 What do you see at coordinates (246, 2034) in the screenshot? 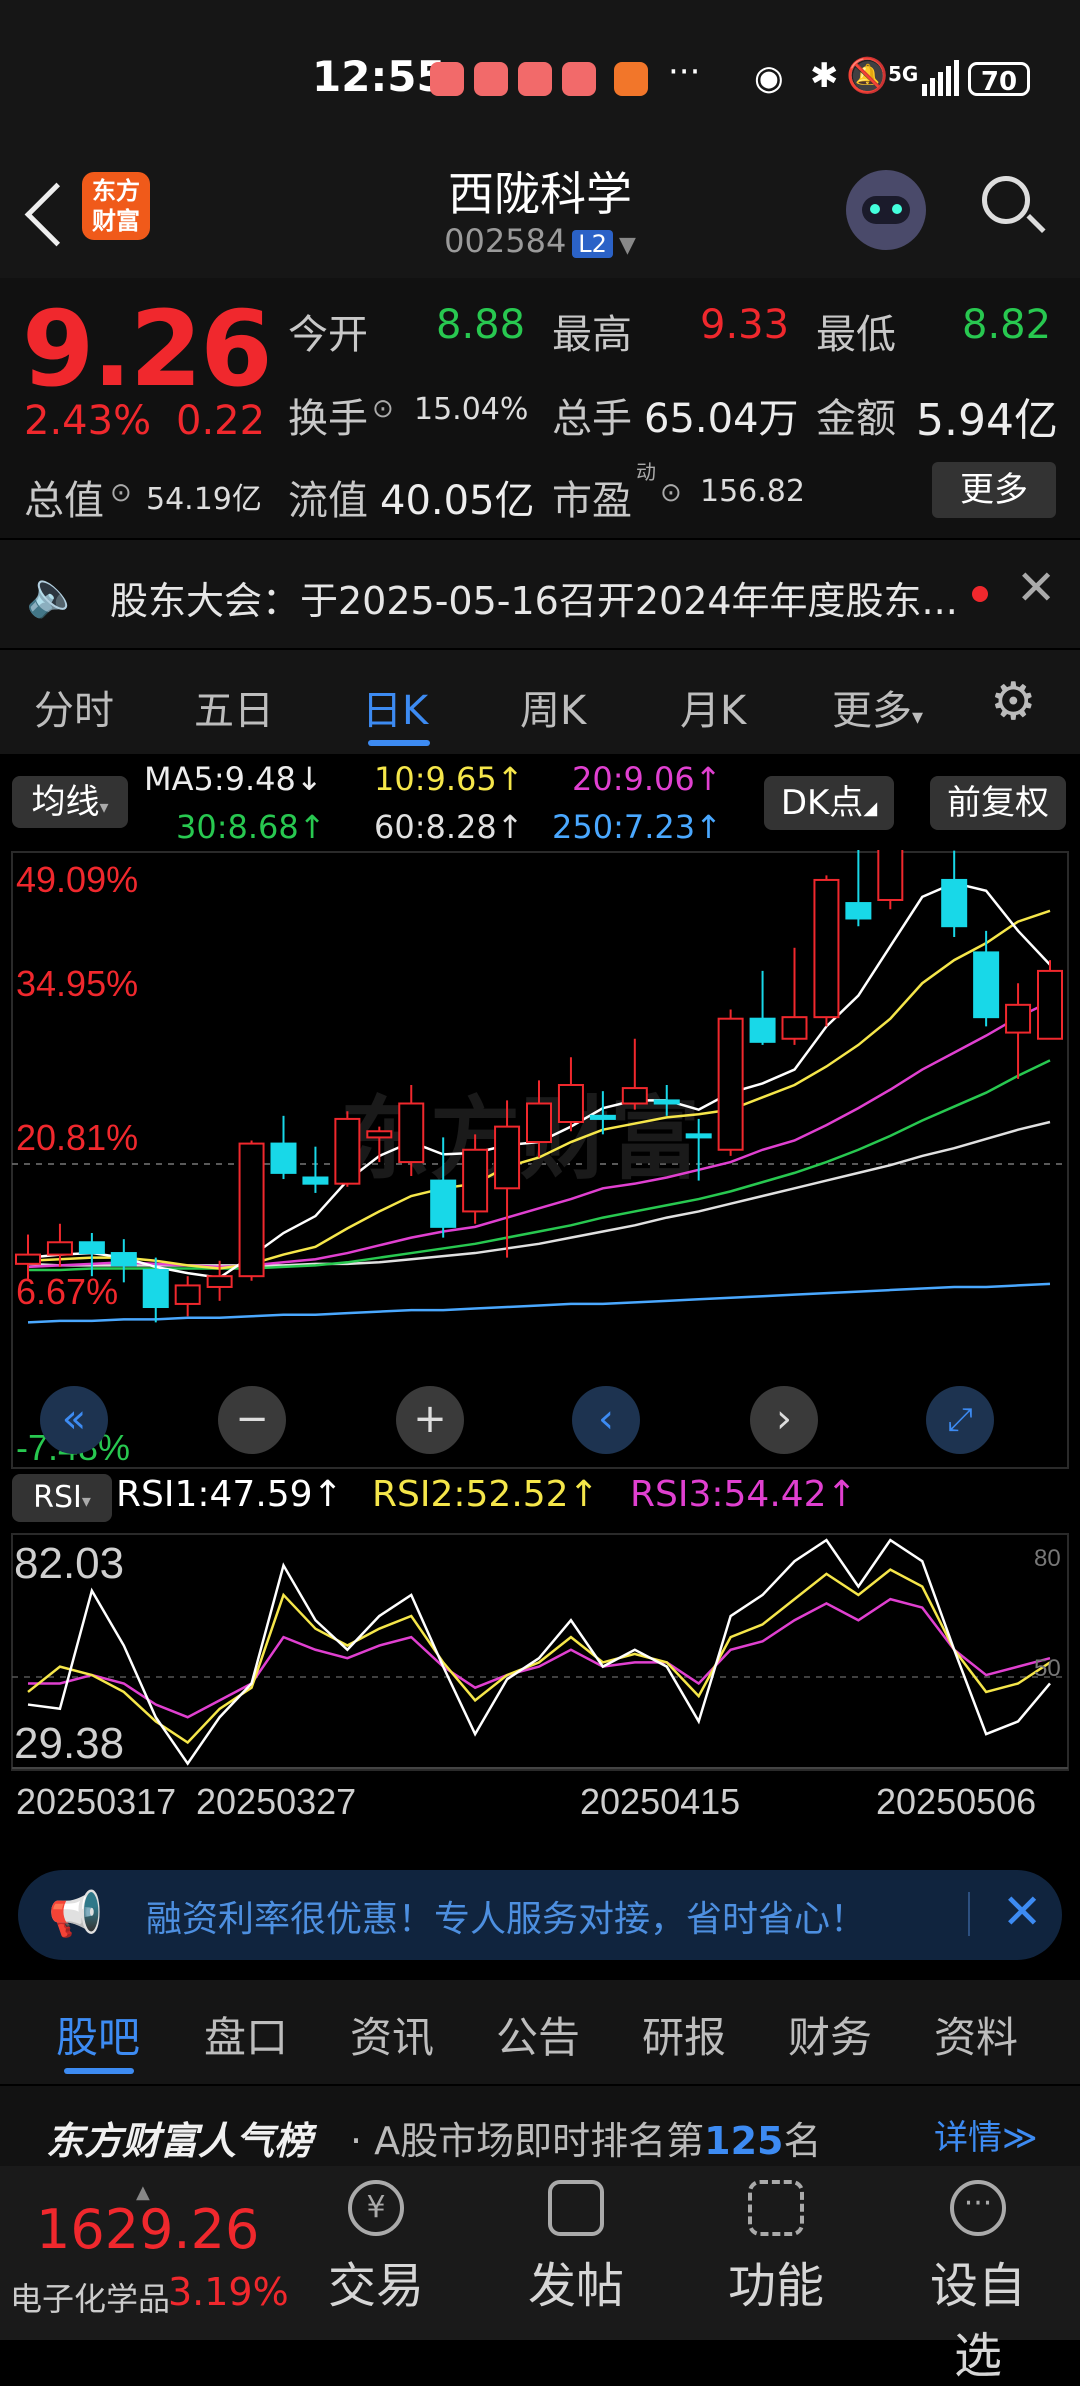
I see `tab-order-book: 盘口` at bounding box center [246, 2034].